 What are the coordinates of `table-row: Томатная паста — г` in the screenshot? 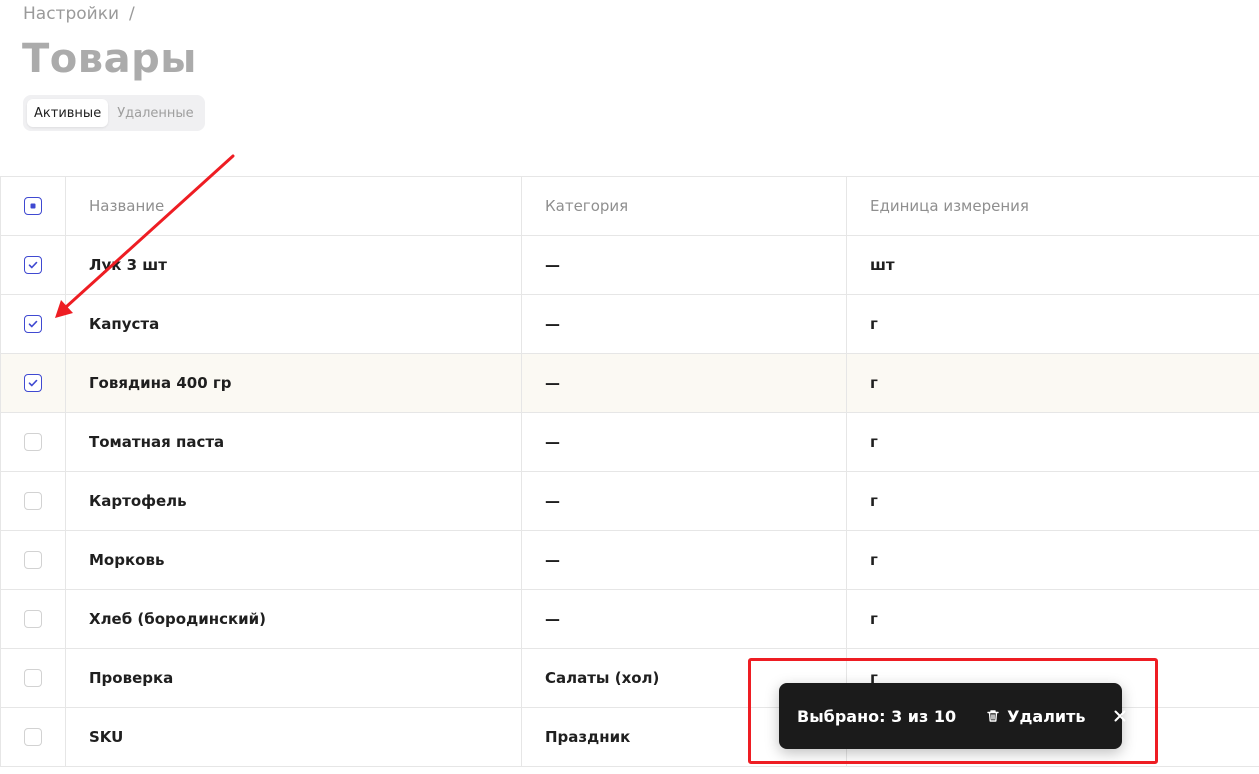 It's located at (629, 442).